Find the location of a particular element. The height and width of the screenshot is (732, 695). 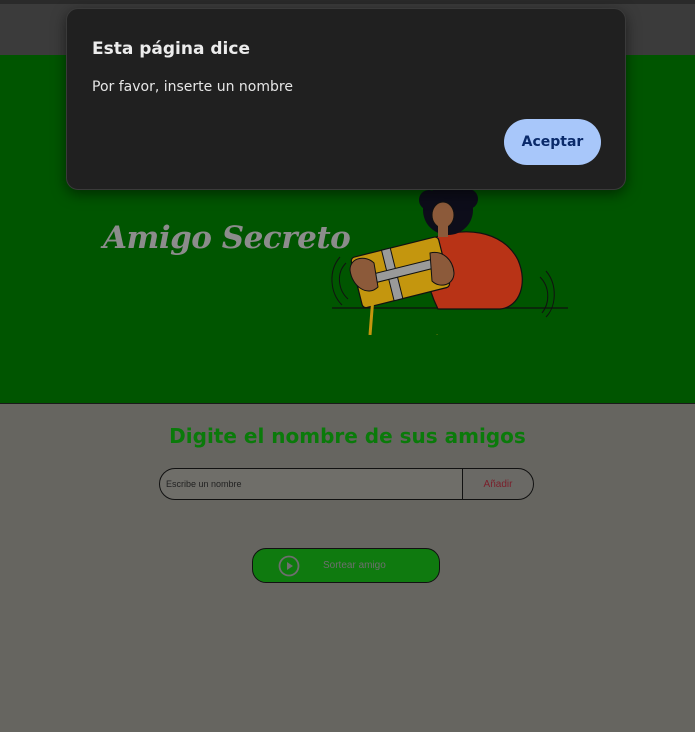

dialog-title: Esta página dice is located at coordinates (171, 49).